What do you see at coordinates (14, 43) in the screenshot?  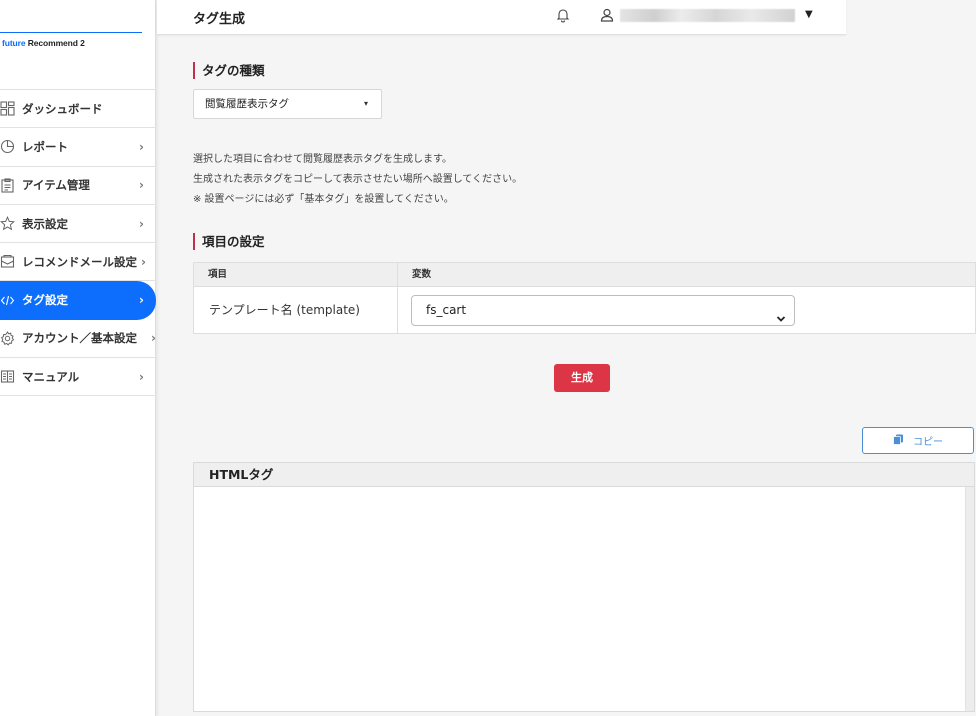 I see `logo-accent: future` at bounding box center [14, 43].